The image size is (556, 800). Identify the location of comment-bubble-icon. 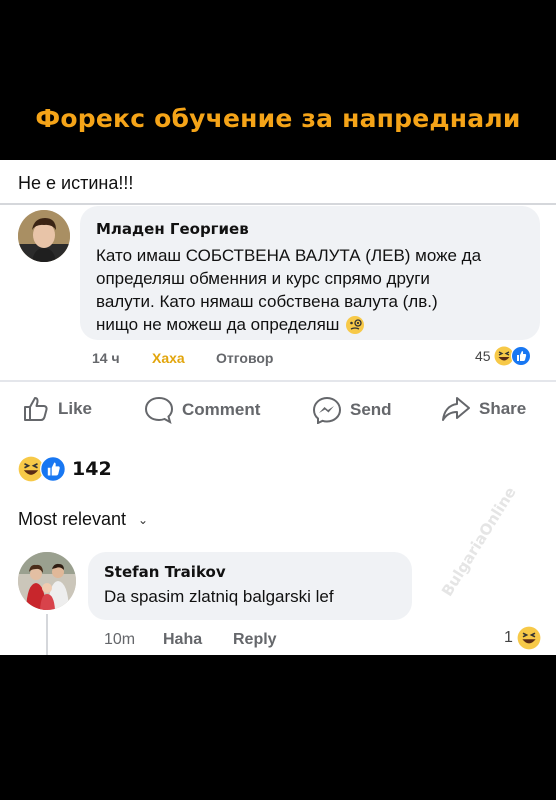
(159, 410).